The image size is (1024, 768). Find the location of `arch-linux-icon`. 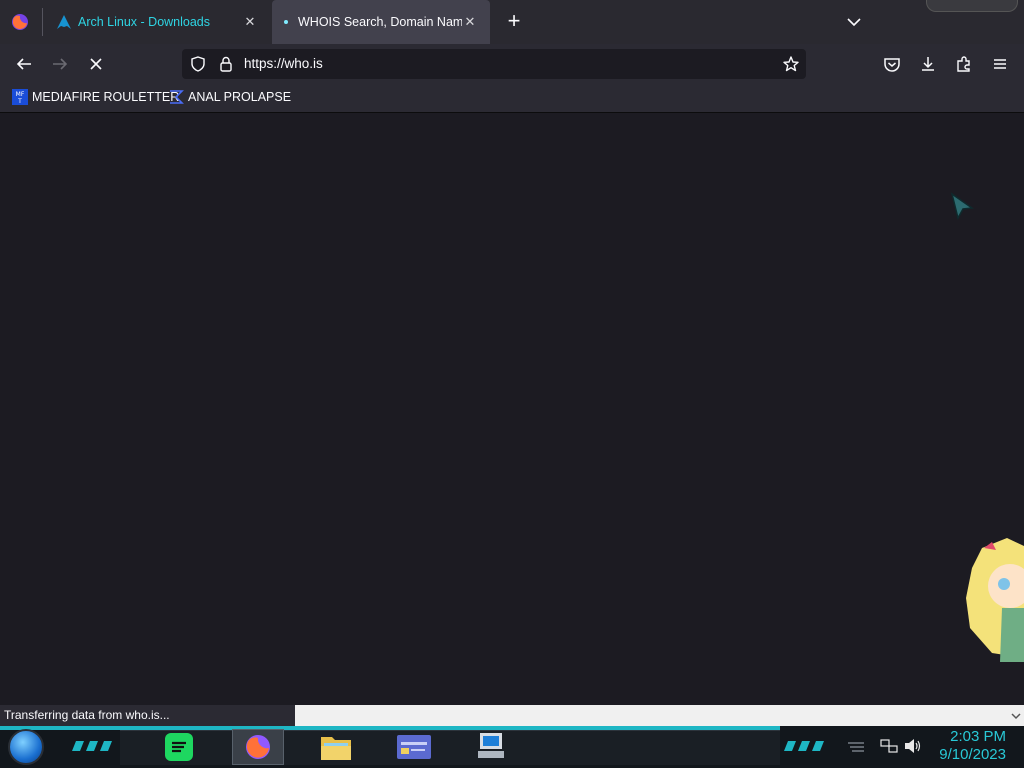

arch-linux-icon is located at coordinates (64, 22).